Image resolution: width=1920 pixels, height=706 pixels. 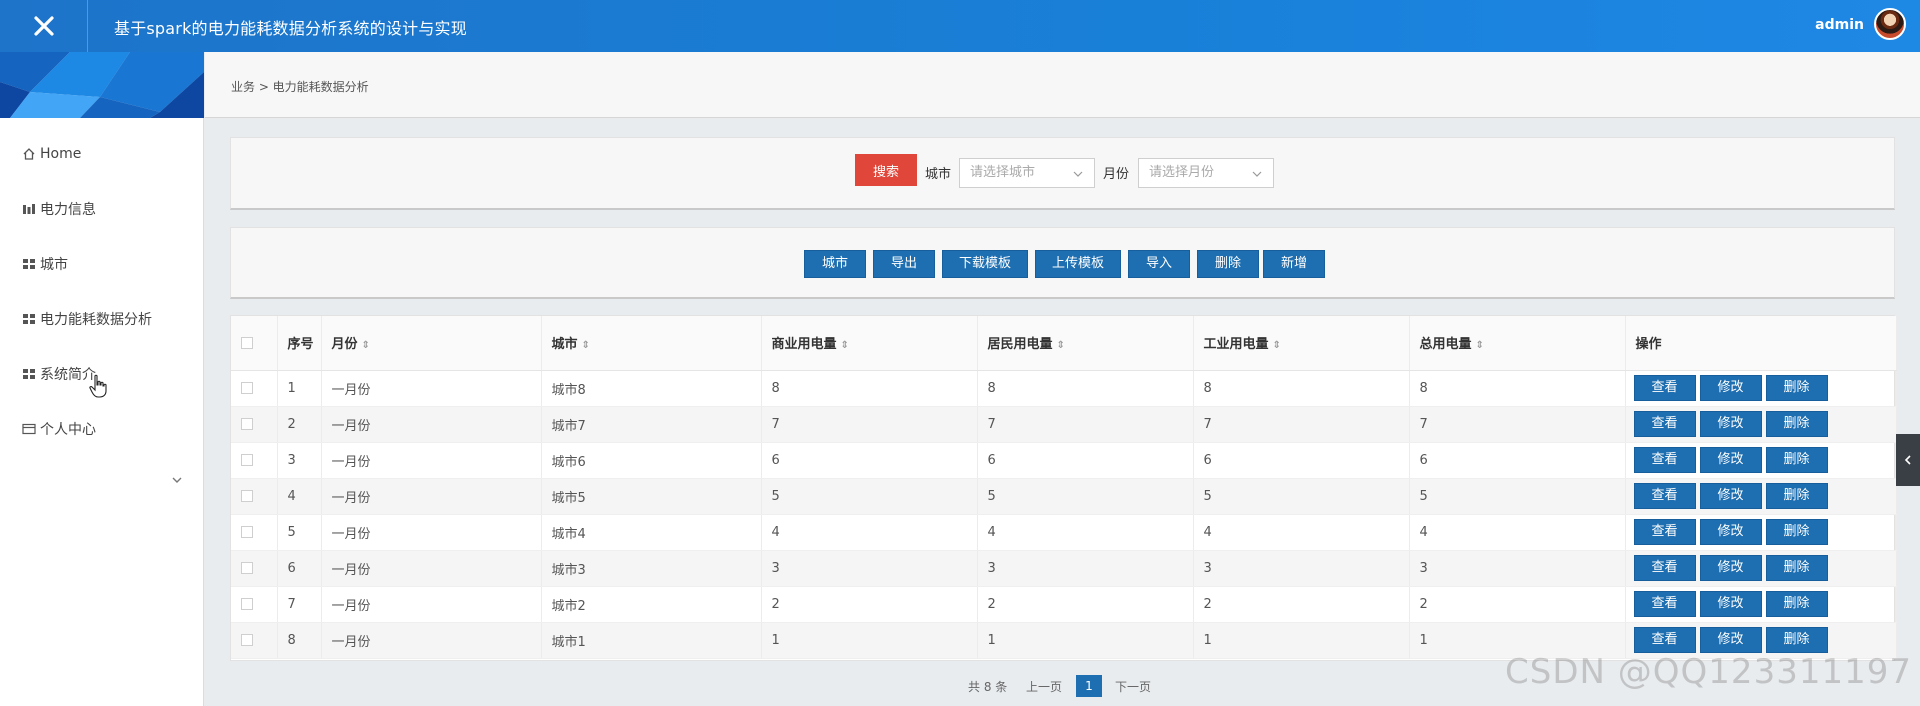 What do you see at coordinates (299, 640) in the screenshot?
I see `cell-index: 8` at bounding box center [299, 640].